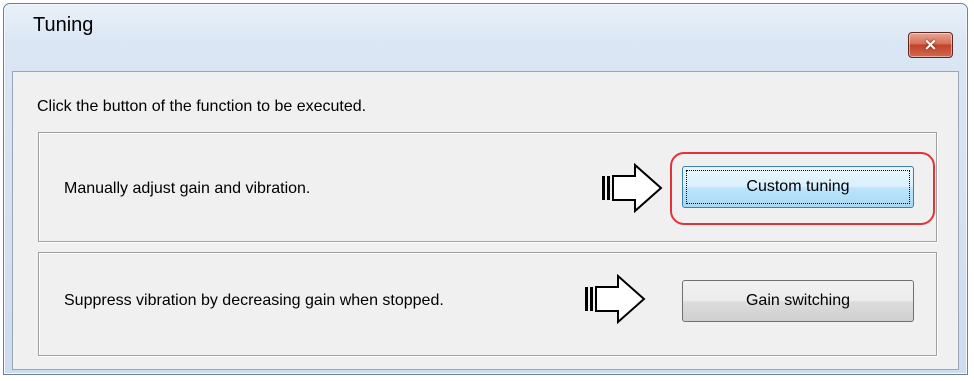  I want to click on window-title: Tuning, so click(63, 25).